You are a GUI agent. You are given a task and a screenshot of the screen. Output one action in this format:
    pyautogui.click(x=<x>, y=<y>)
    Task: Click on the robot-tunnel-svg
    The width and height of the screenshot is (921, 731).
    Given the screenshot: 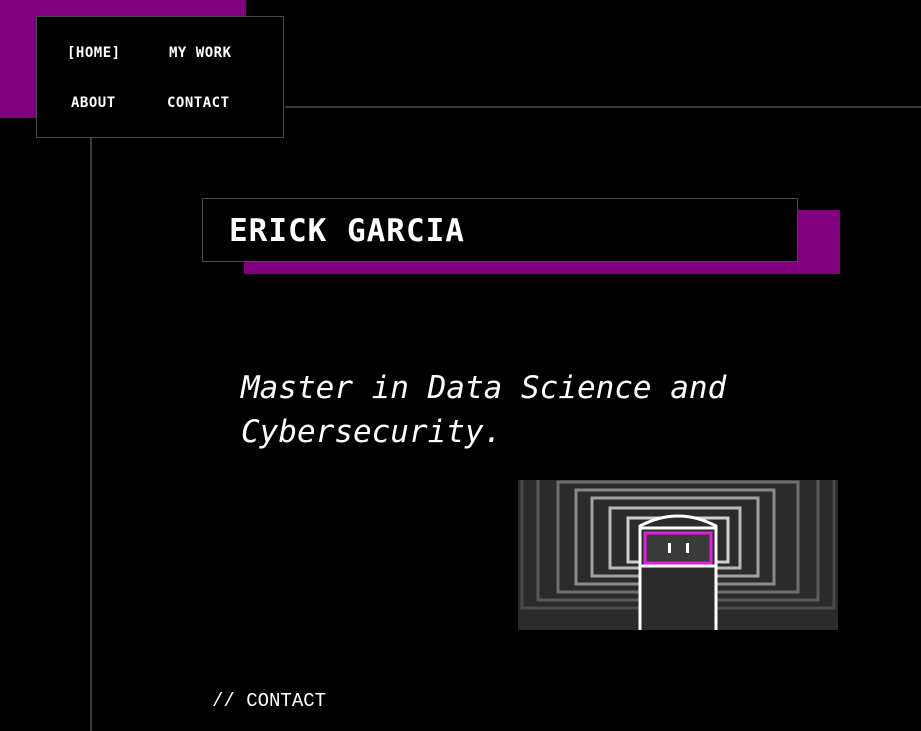 What is the action you would take?
    pyautogui.click(x=678, y=555)
    